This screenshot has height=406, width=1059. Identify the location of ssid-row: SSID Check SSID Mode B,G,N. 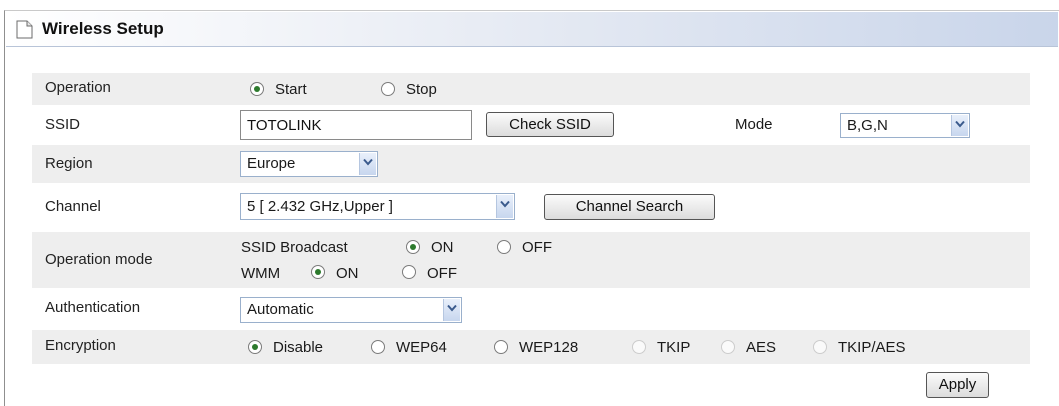
(531, 125).